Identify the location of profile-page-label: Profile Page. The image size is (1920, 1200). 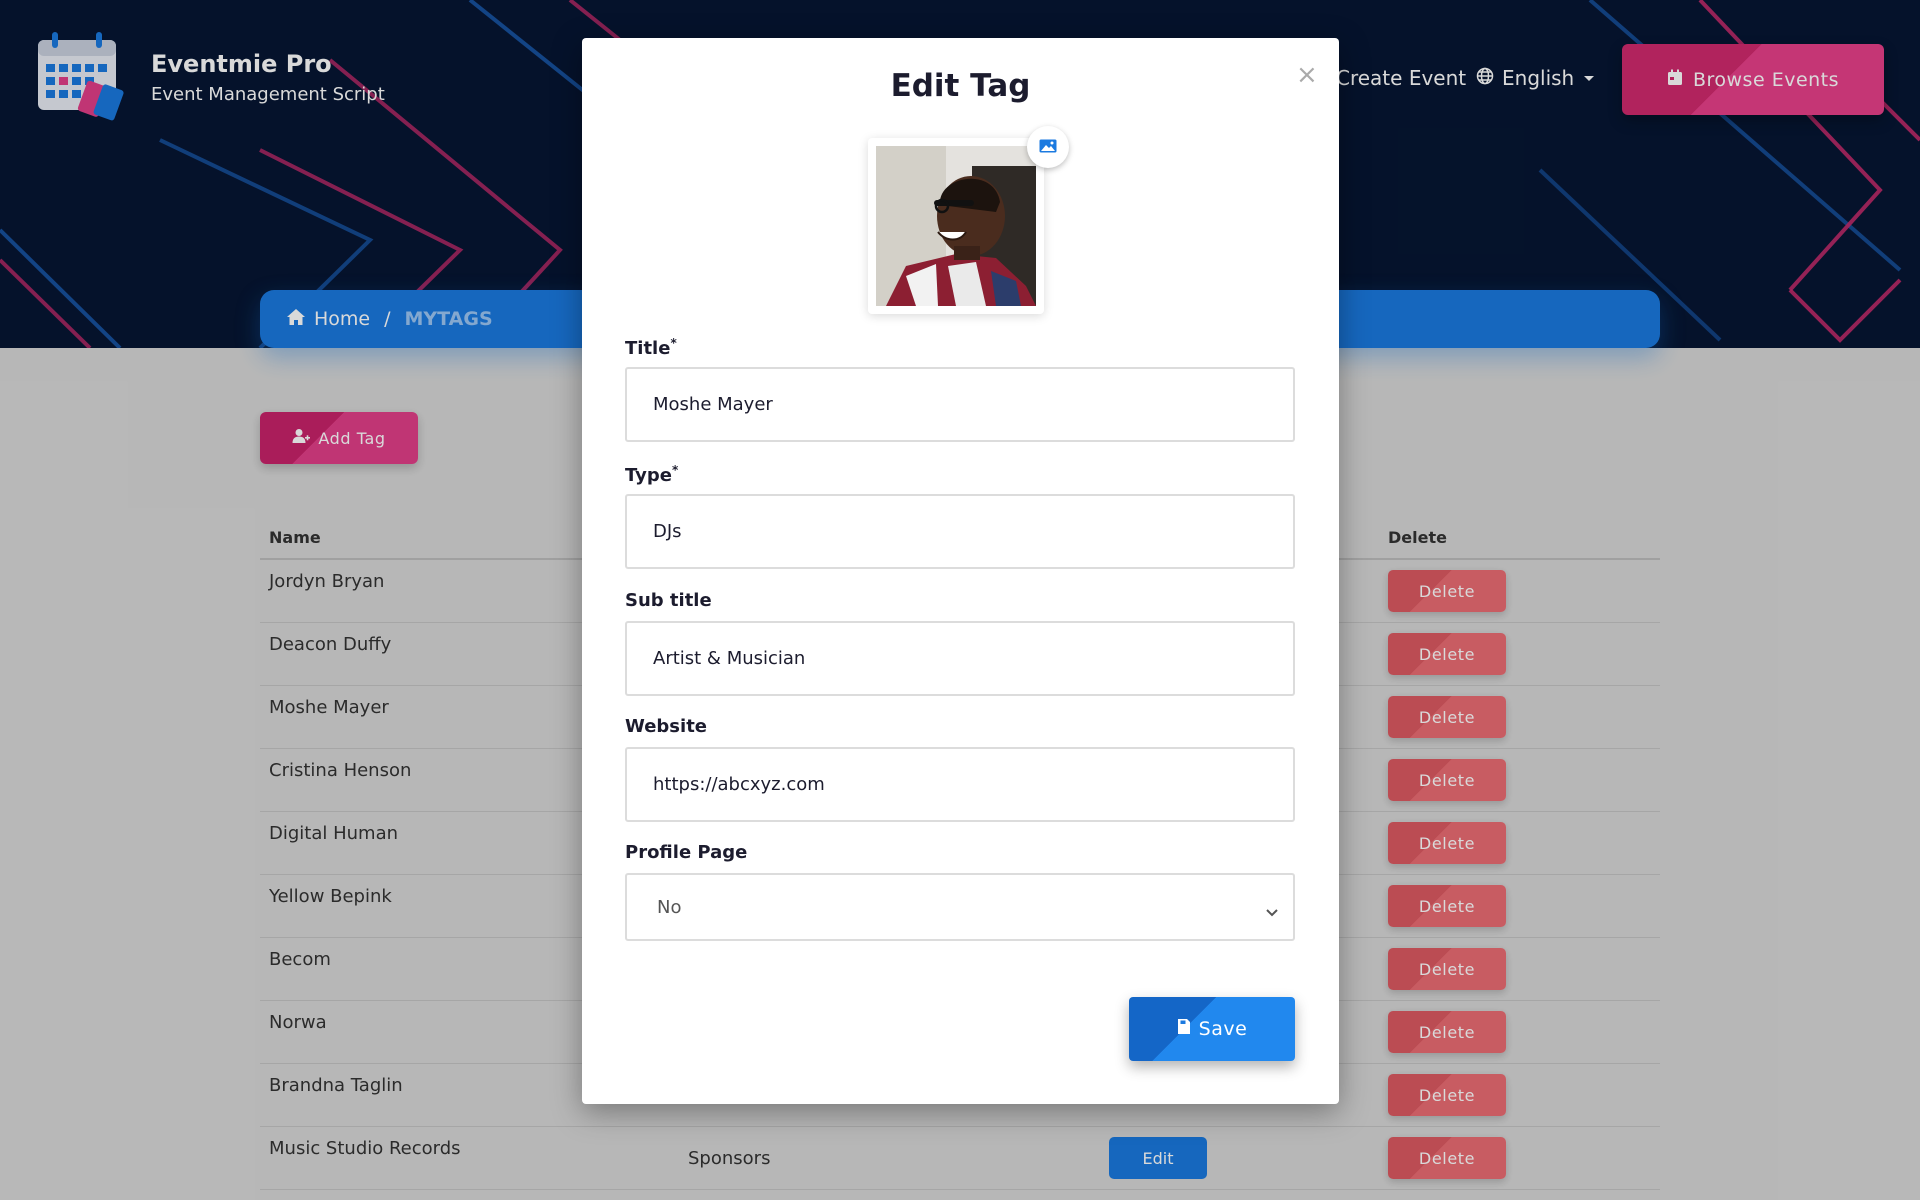
(686, 852).